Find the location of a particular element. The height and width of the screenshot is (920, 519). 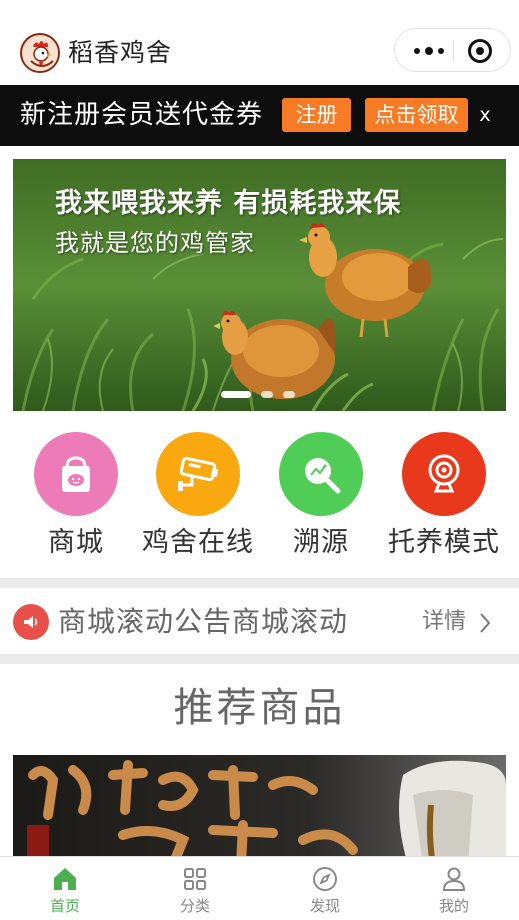

bottom-tab-bar: 首页 分类 发现 我的 is located at coordinates (259, 888).